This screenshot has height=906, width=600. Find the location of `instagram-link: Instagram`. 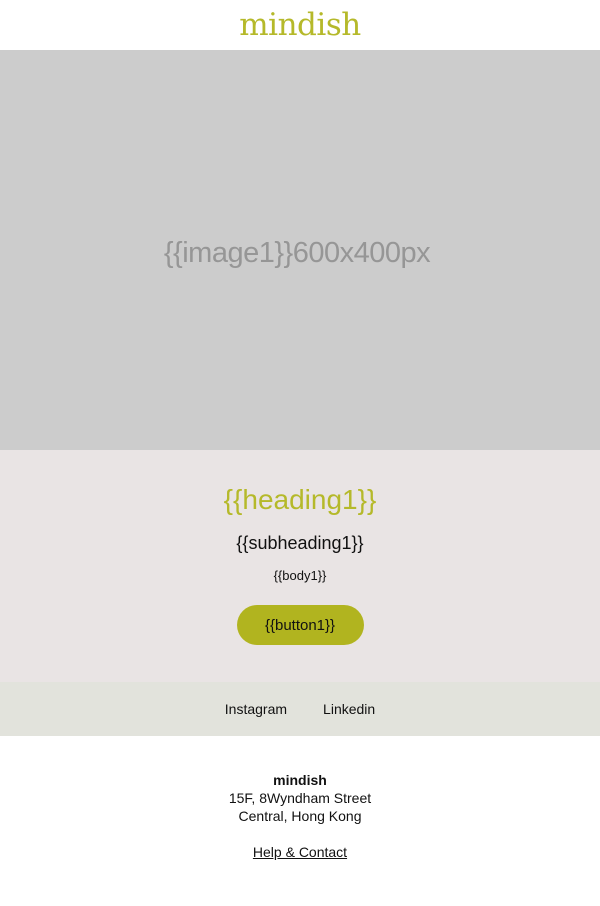

instagram-link: Instagram is located at coordinates (256, 709).